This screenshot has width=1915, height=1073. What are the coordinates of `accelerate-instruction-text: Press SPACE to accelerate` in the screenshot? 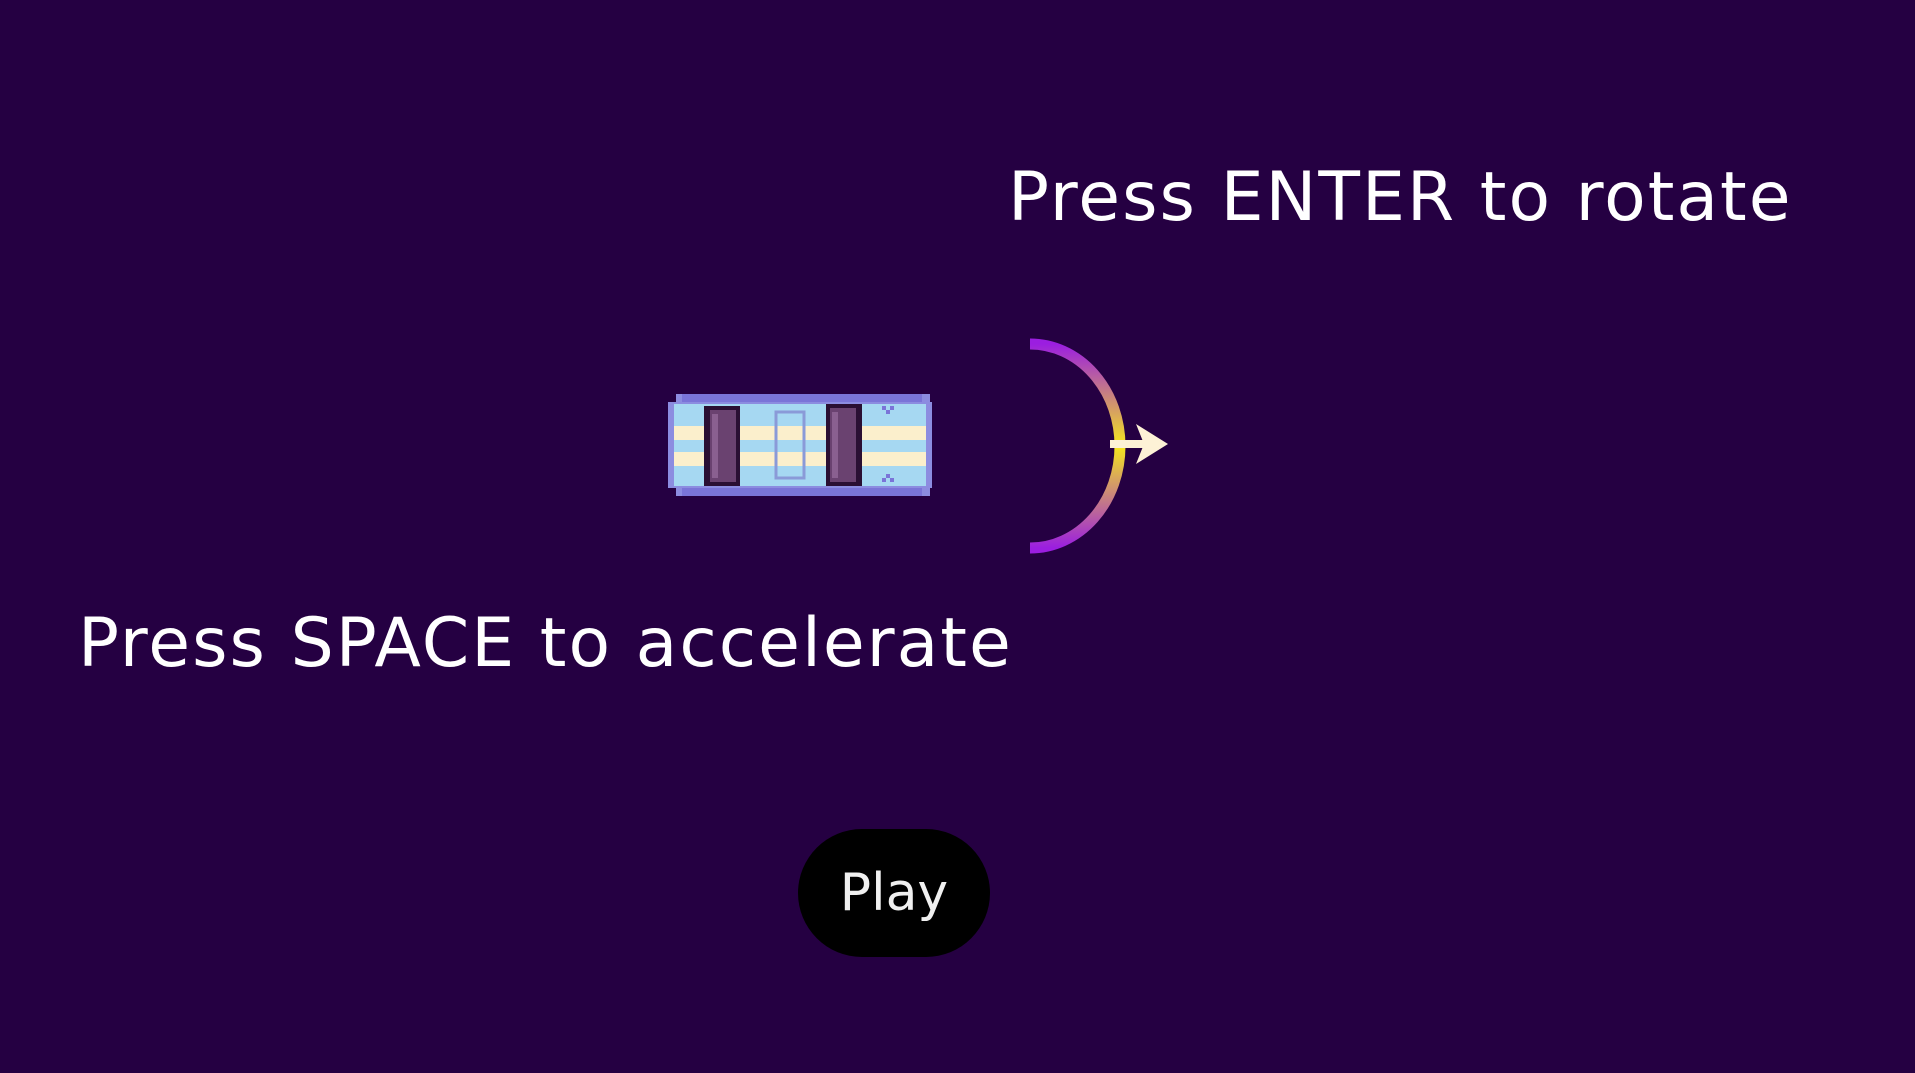 It's located at (545, 643).